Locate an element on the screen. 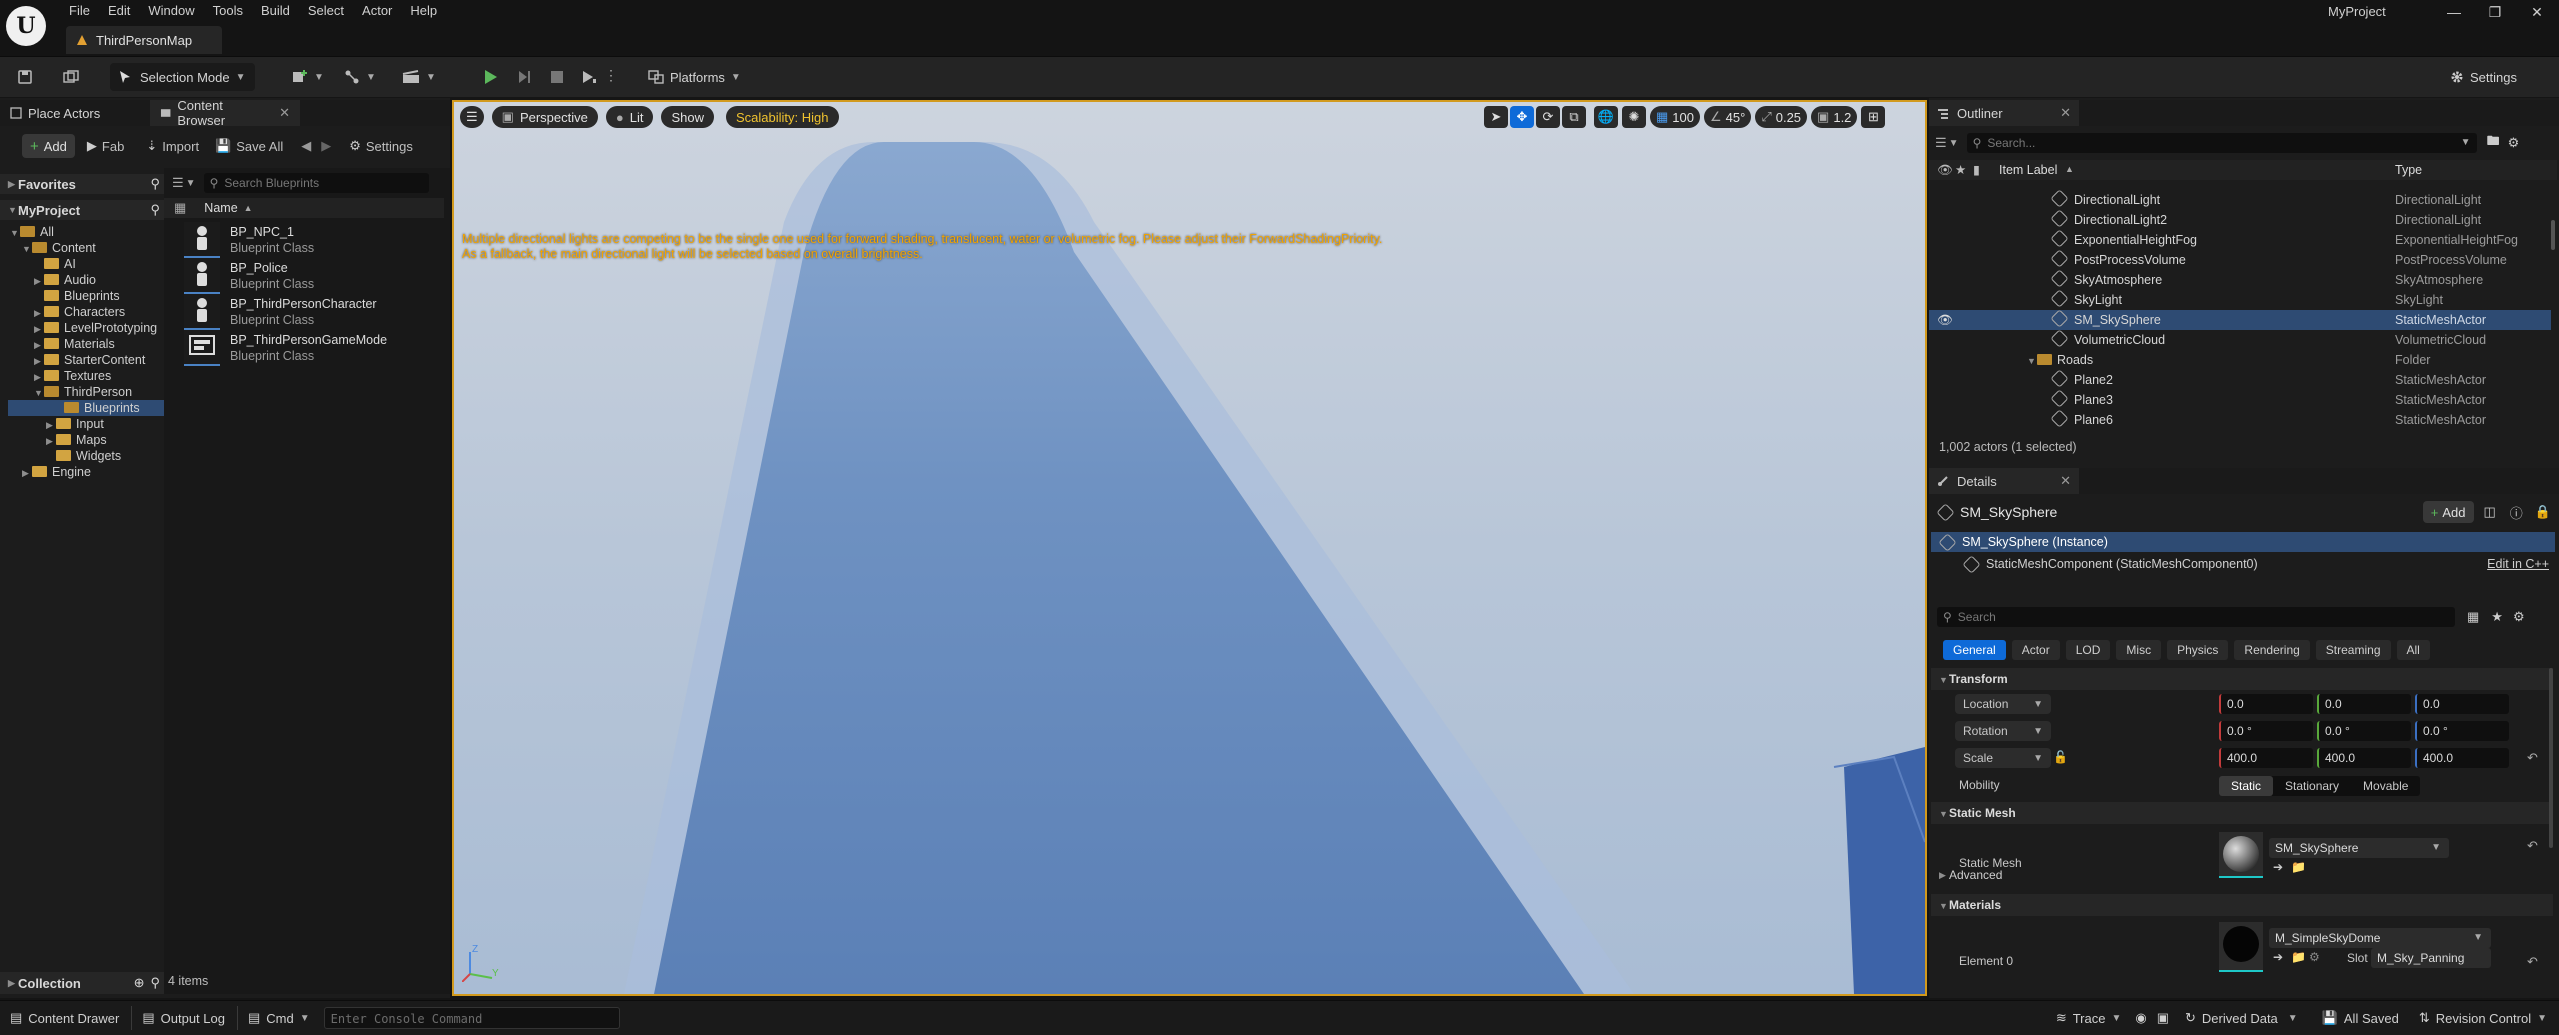  unreal-logo: U is located at coordinates (26, 26).